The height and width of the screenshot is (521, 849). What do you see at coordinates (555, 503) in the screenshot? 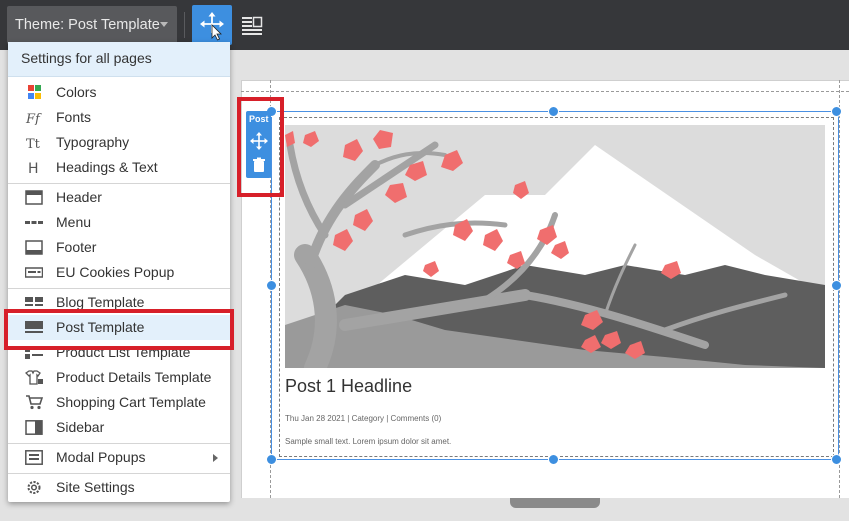
I see `page-bottom-handle` at bounding box center [555, 503].